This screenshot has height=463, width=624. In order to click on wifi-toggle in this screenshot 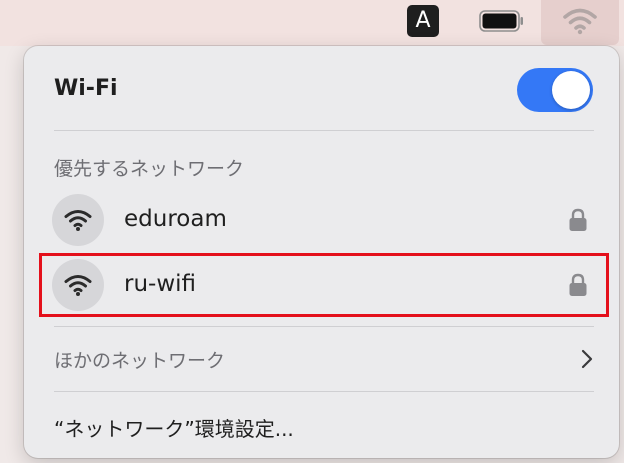, I will do `click(555, 90)`.